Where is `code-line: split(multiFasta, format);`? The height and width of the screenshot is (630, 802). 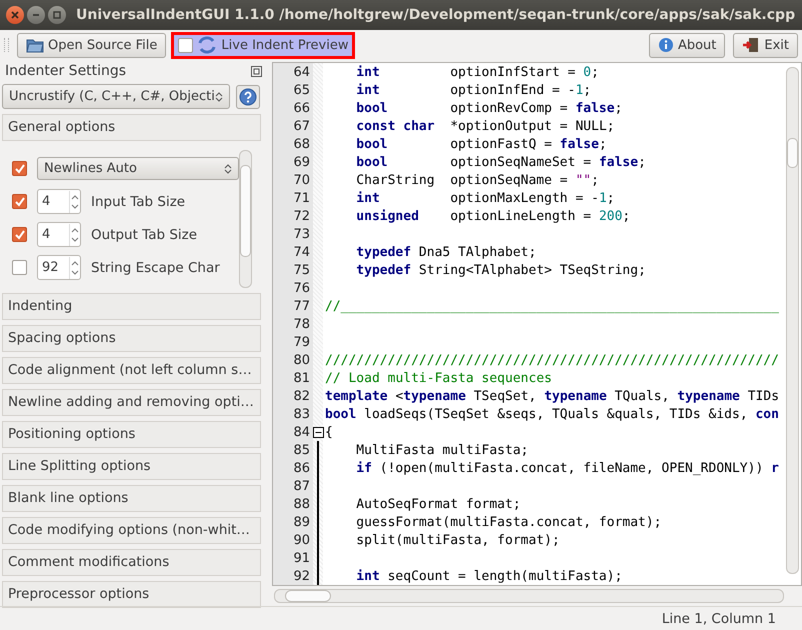 code-line: split(multiFasta, format); is located at coordinates (457, 540).